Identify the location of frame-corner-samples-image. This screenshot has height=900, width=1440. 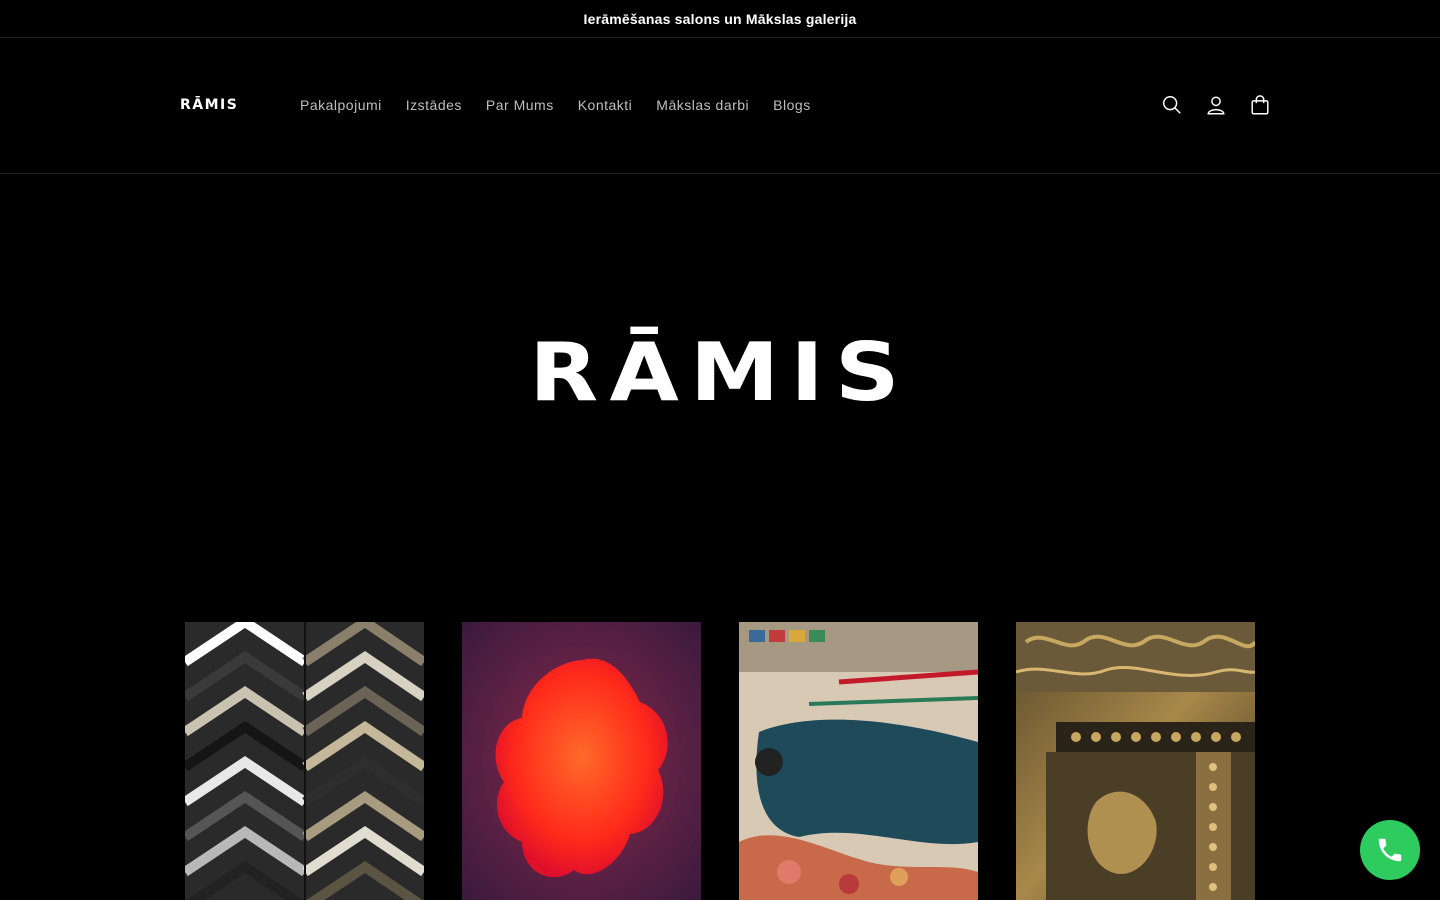
(304, 761).